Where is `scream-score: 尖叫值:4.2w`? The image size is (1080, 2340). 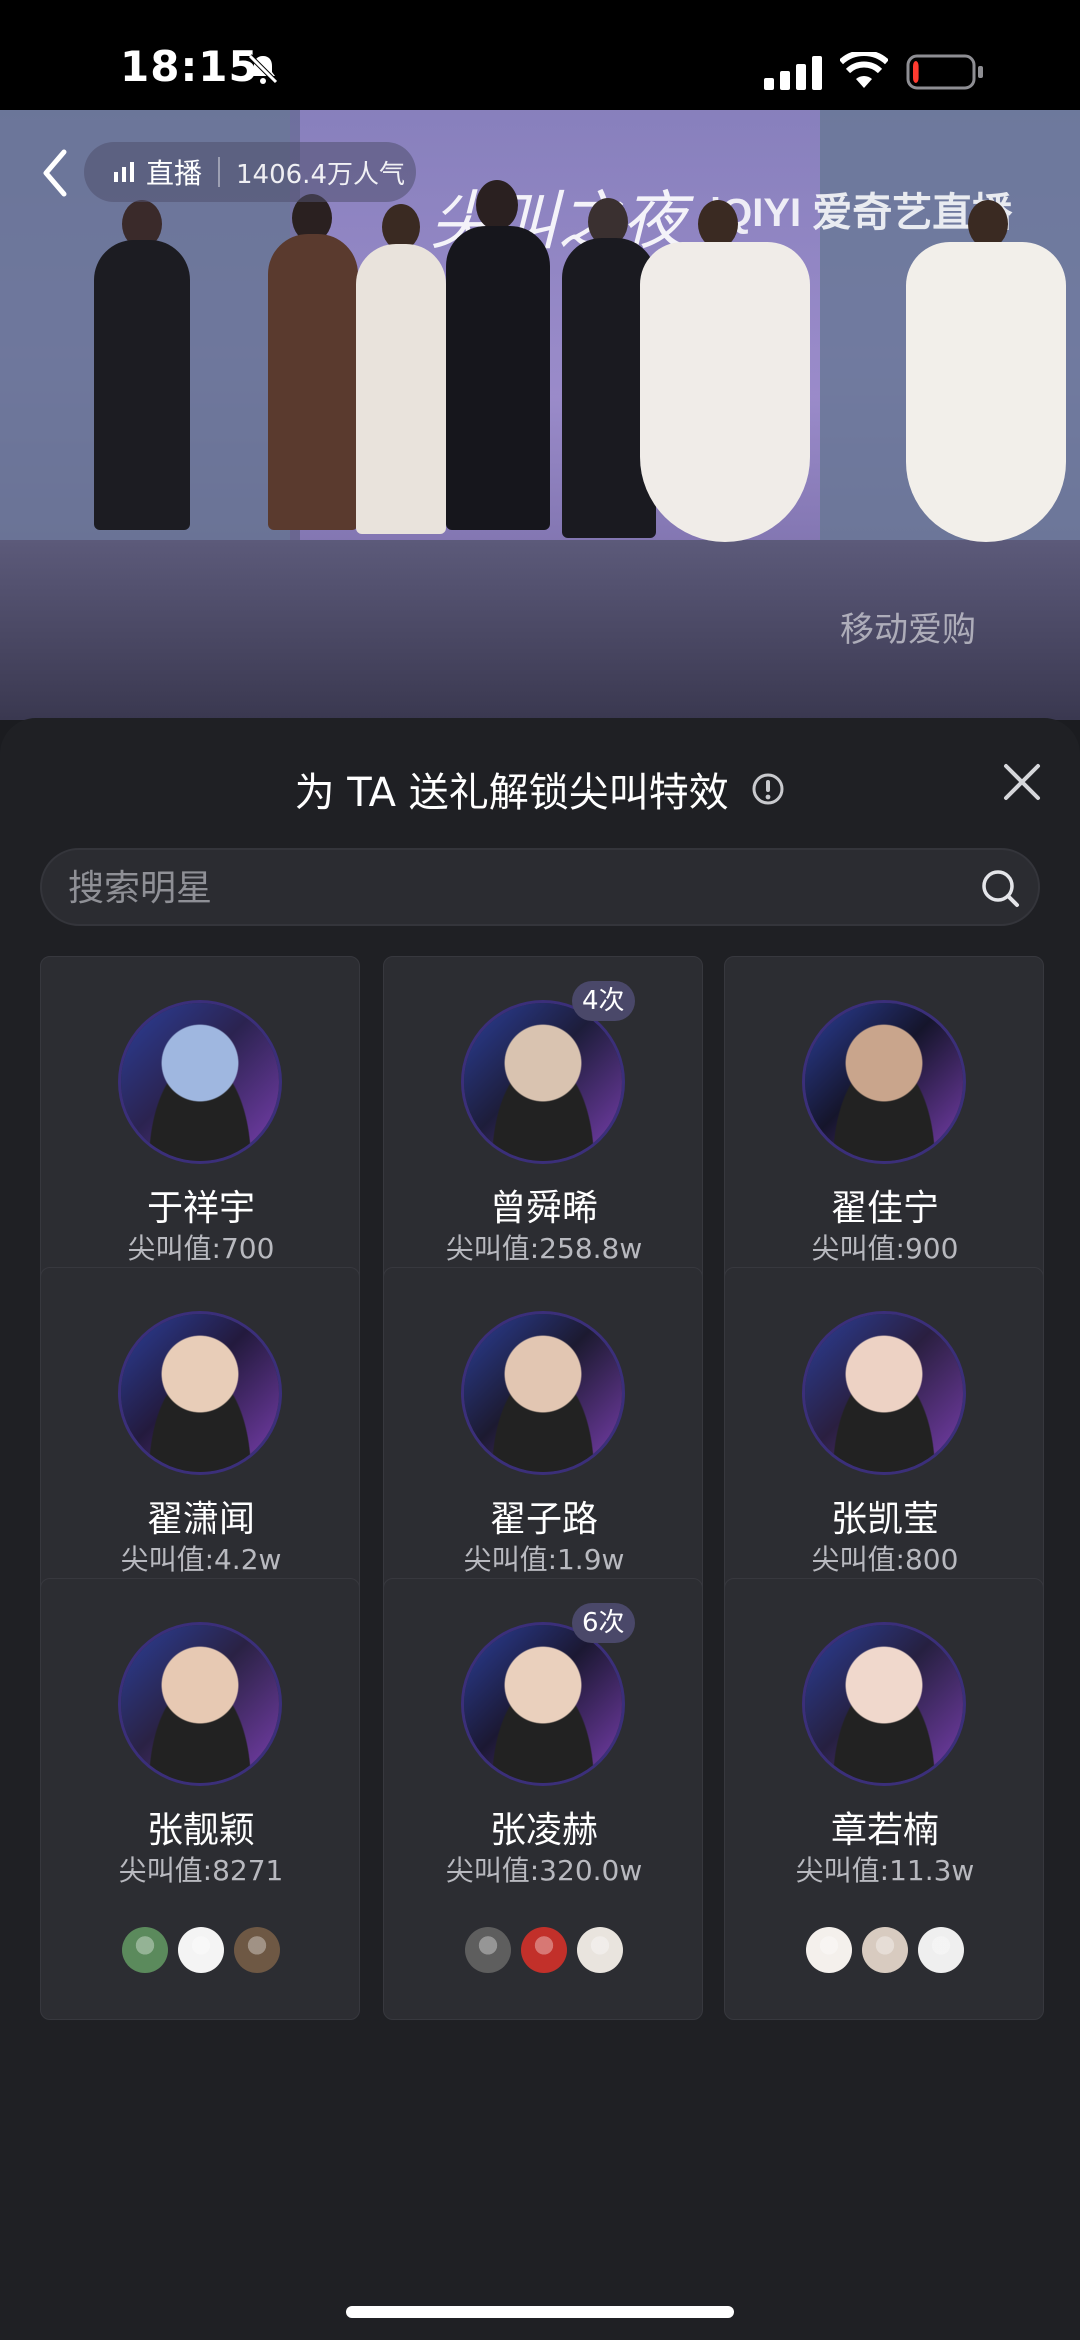
scream-score: 尖叫值:4.2w is located at coordinates (201, 1559).